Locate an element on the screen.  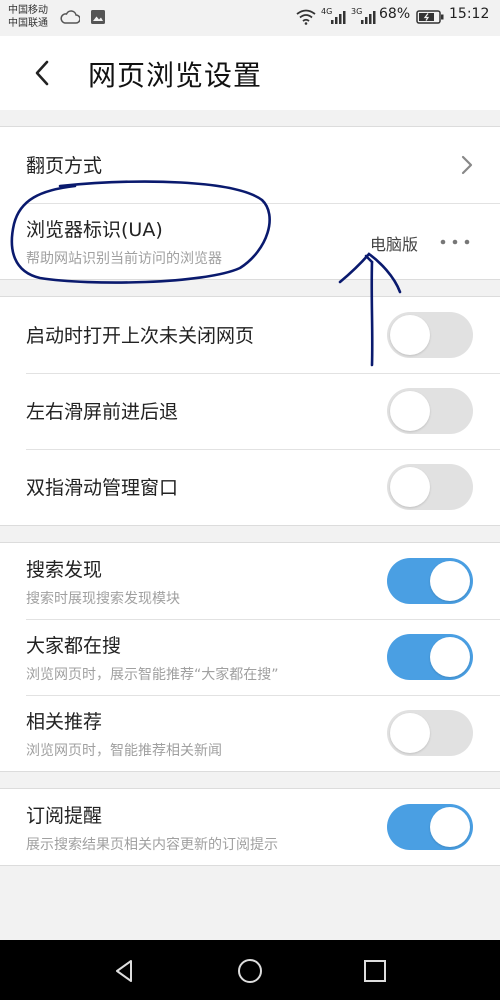
battery-icon is located at coordinates (430, 17).